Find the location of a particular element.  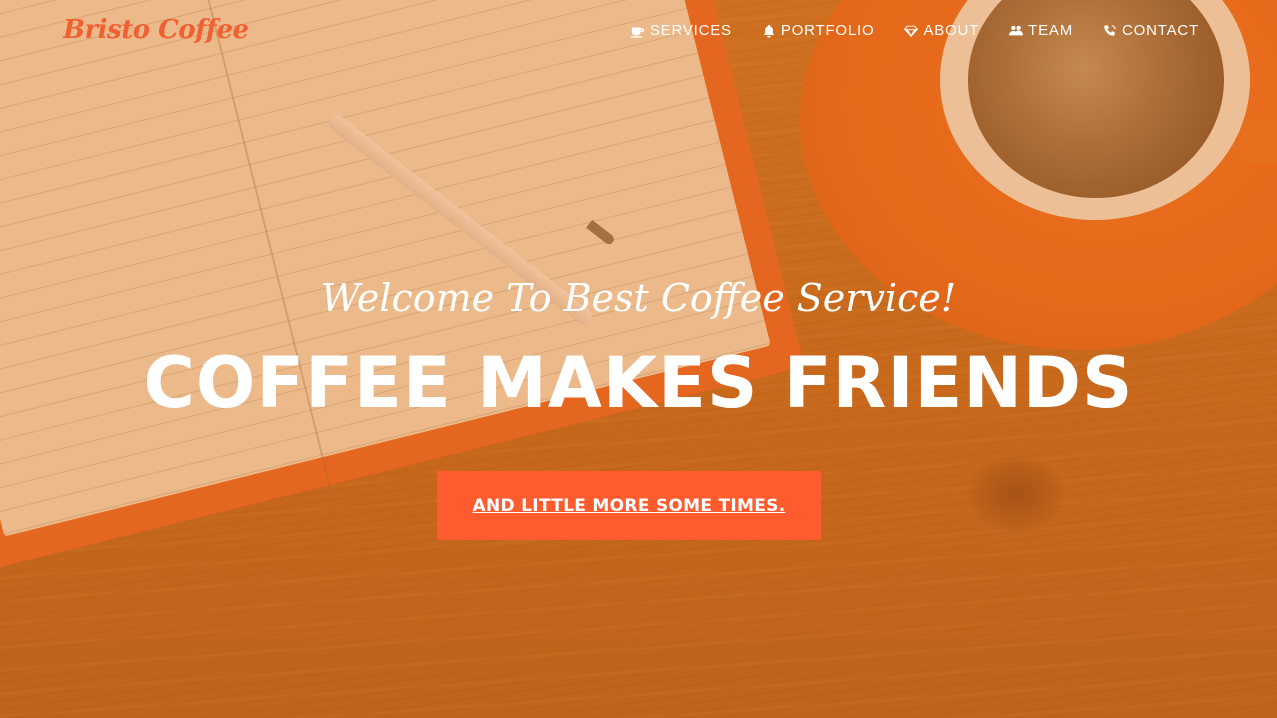

bell-icon is located at coordinates (769, 31).